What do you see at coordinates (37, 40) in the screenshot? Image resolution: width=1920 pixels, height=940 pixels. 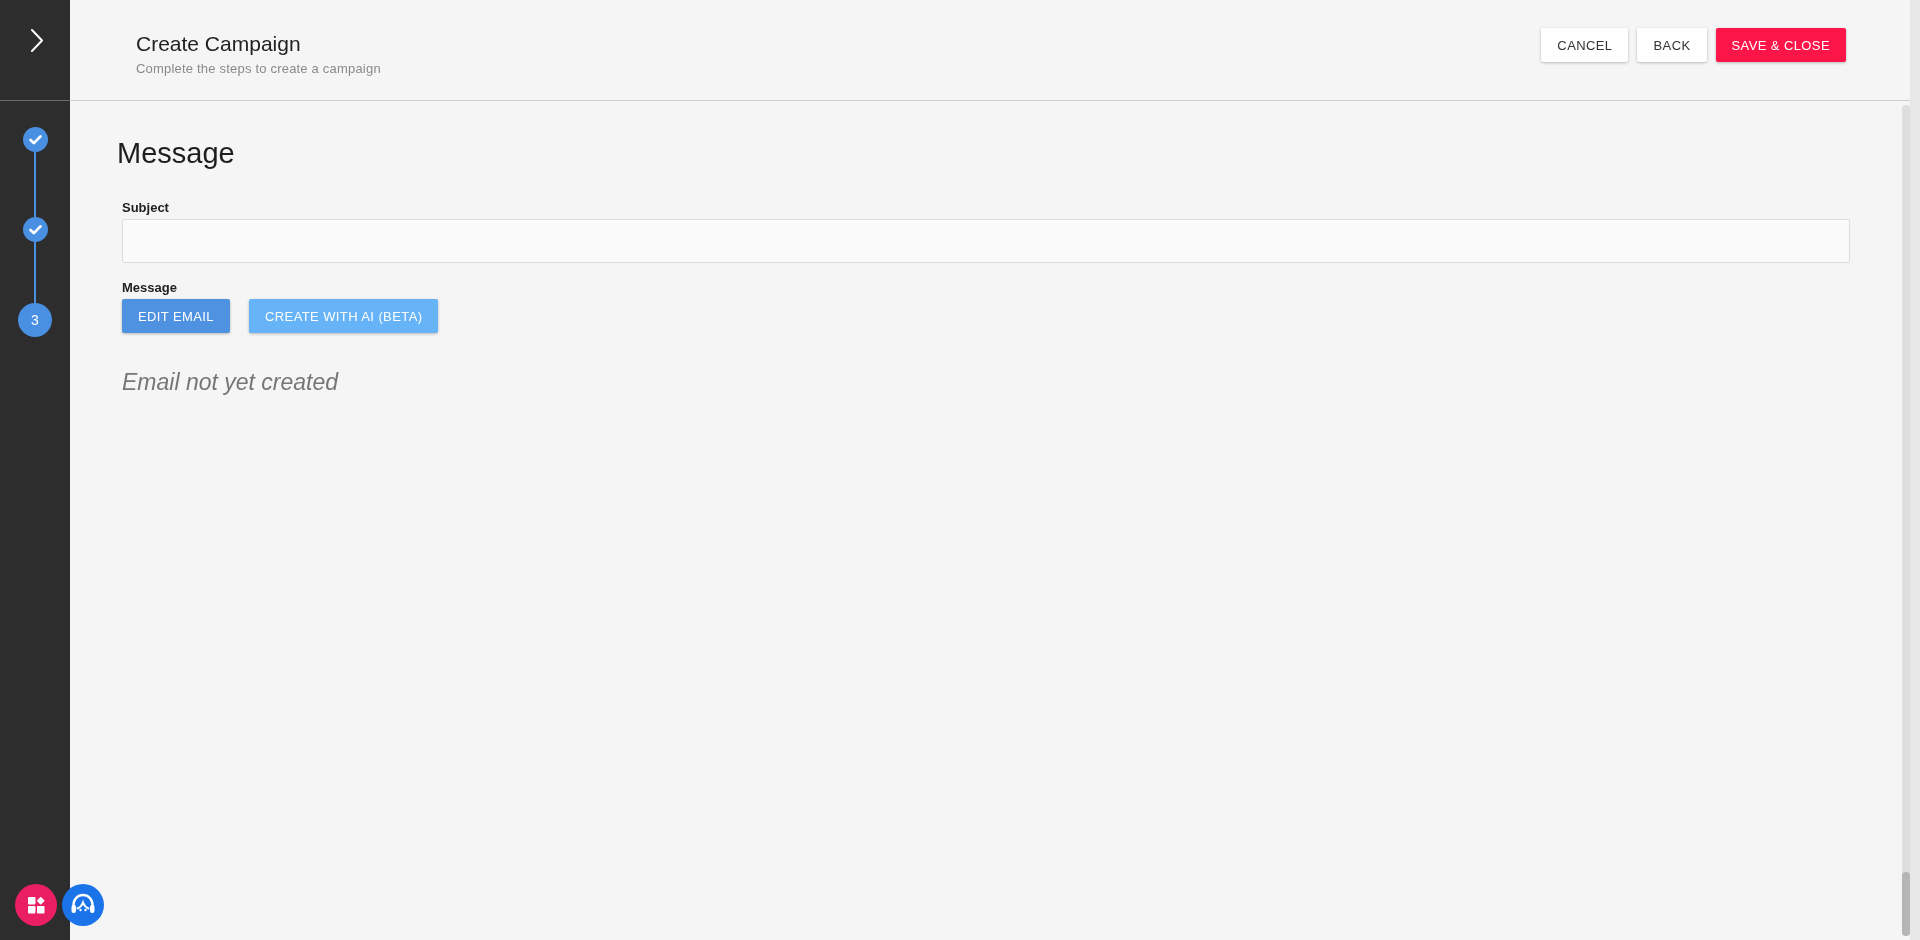 I see `chevron-right-icon` at bounding box center [37, 40].